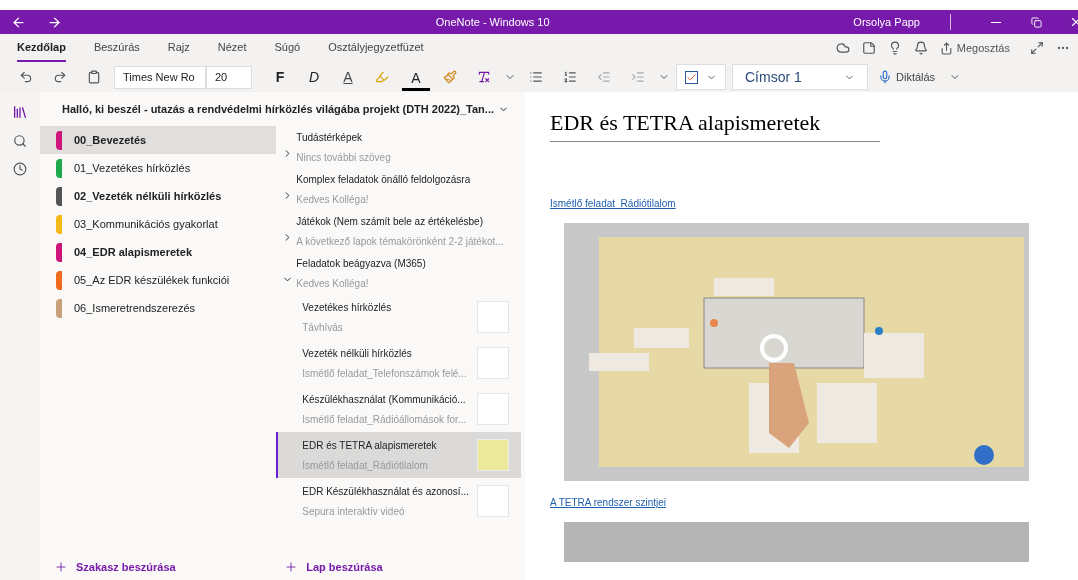 The height and width of the screenshot is (580, 1078). I want to click on page-item: Komplex feladatok önálló feldolgozásra Kedves Kolléga!, so click(398, 189).